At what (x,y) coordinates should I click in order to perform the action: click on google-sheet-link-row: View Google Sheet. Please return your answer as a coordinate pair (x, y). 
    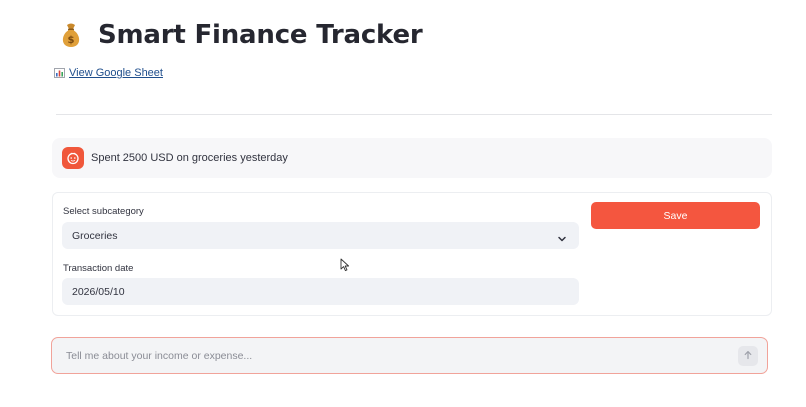
    Looking at the image, I should click on (108, 73).